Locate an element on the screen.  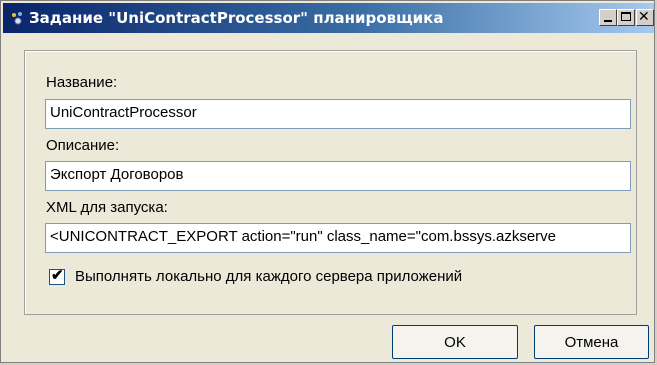
checkmark-icon: ✔ is located at coordinates (57, 275).